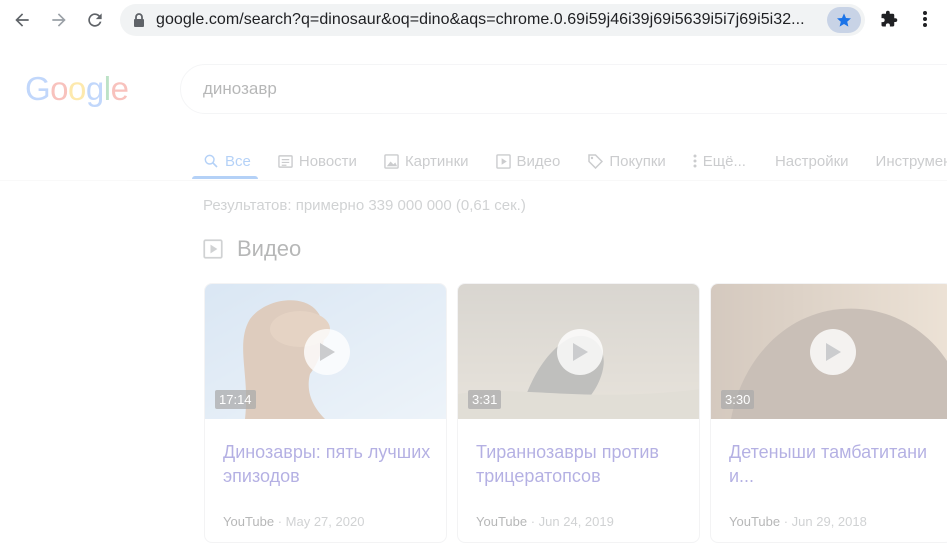 This screenshot has width=947, height=543. I want to click on arrow-right-icon, so click(59, 20).